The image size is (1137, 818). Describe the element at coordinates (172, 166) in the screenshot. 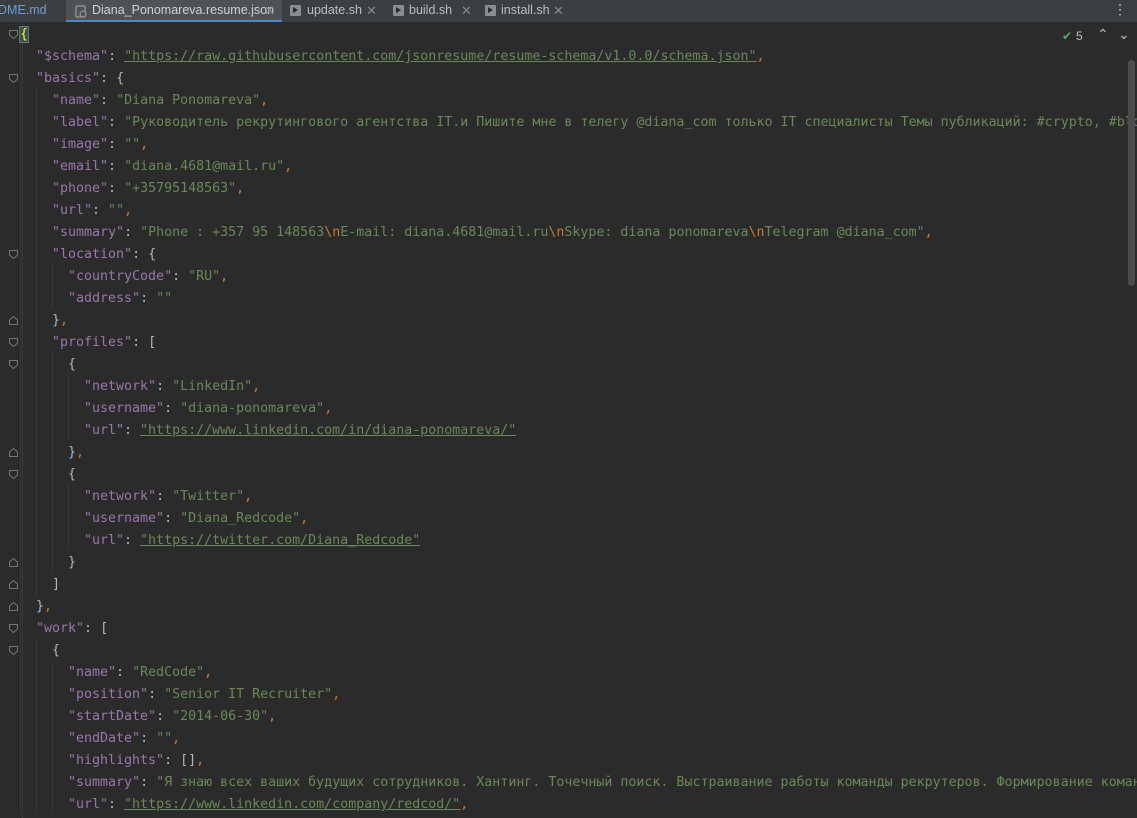

I see `code-line: "email": "diana.4681@mail.ru",` at that location.